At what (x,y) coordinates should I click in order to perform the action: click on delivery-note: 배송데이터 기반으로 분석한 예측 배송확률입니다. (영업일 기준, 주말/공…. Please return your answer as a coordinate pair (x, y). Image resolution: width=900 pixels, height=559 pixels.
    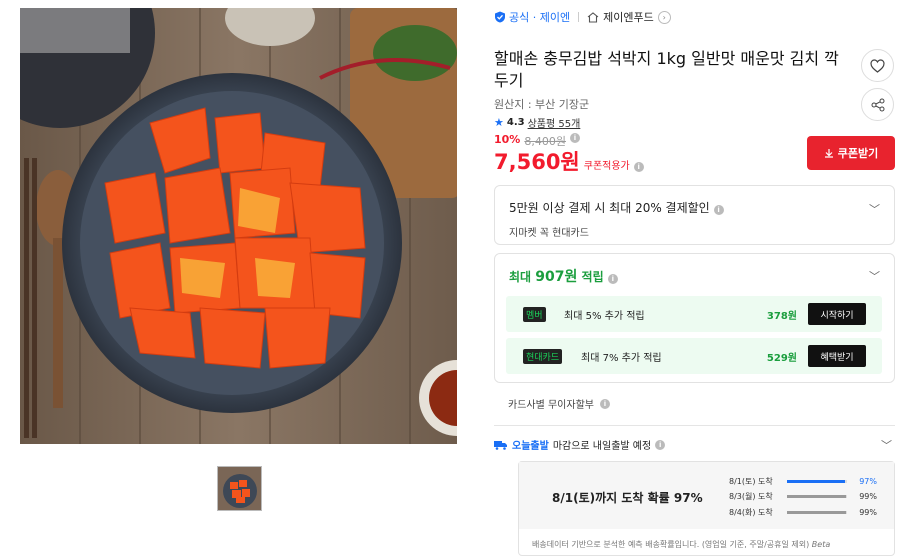
    Looking at the image, I should click on (681, 544).